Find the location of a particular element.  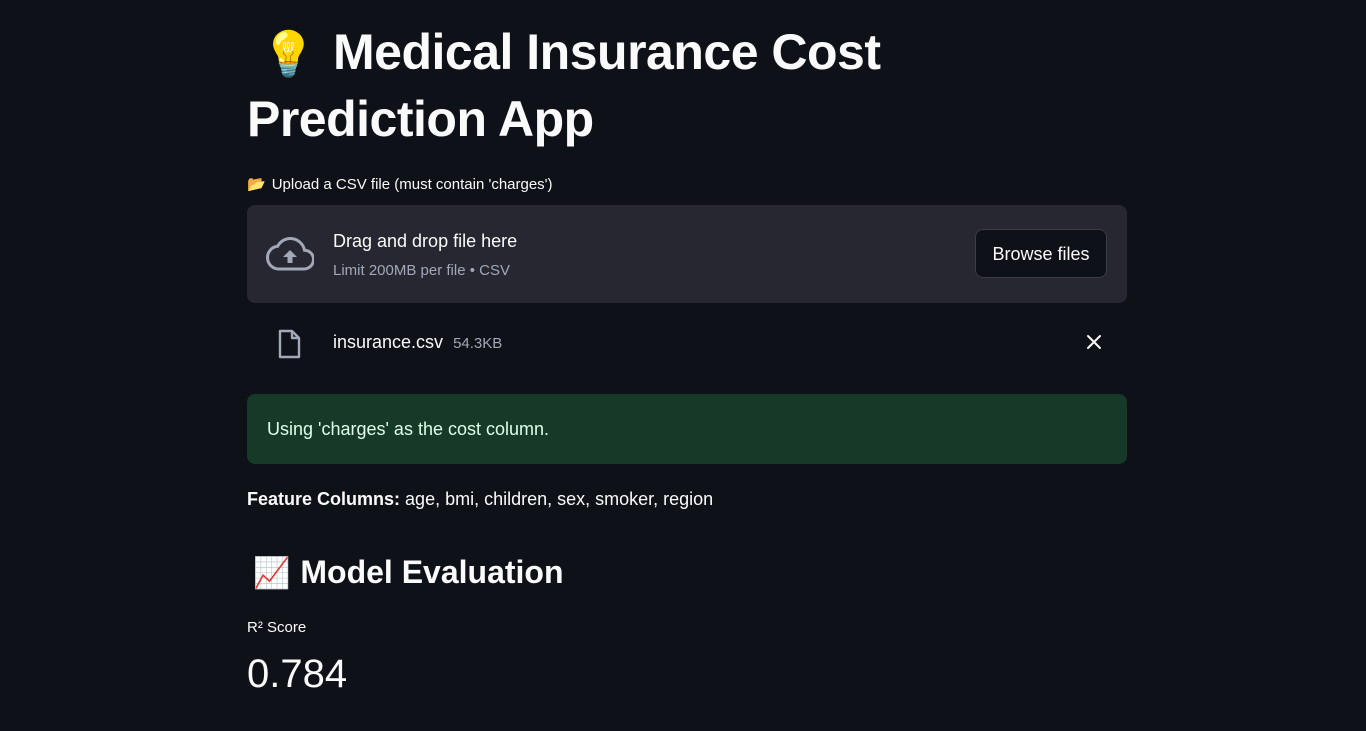

chart-increasing-icon: 📈 is located at coordinates (272, 573).